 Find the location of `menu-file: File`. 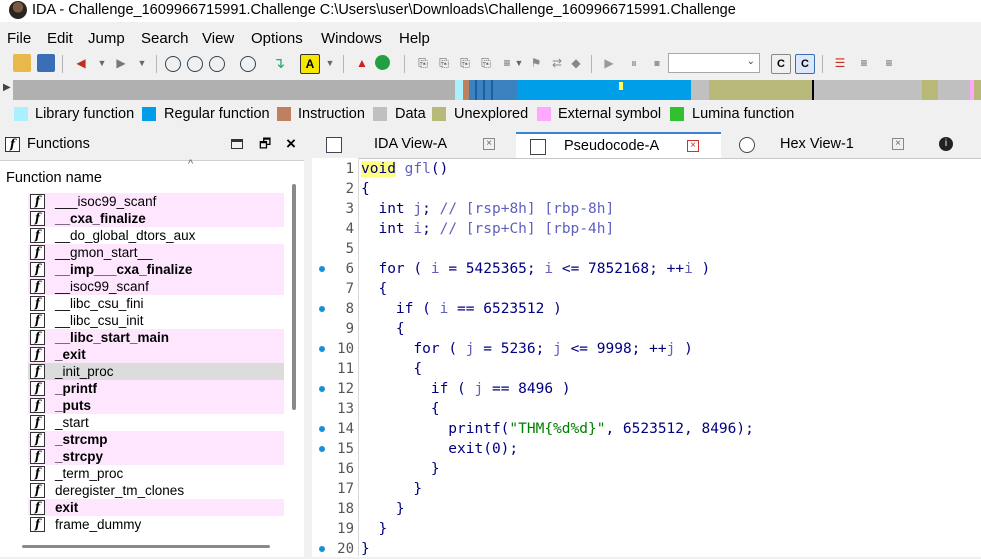

menu-file: File is located at coordinates (19, 39).